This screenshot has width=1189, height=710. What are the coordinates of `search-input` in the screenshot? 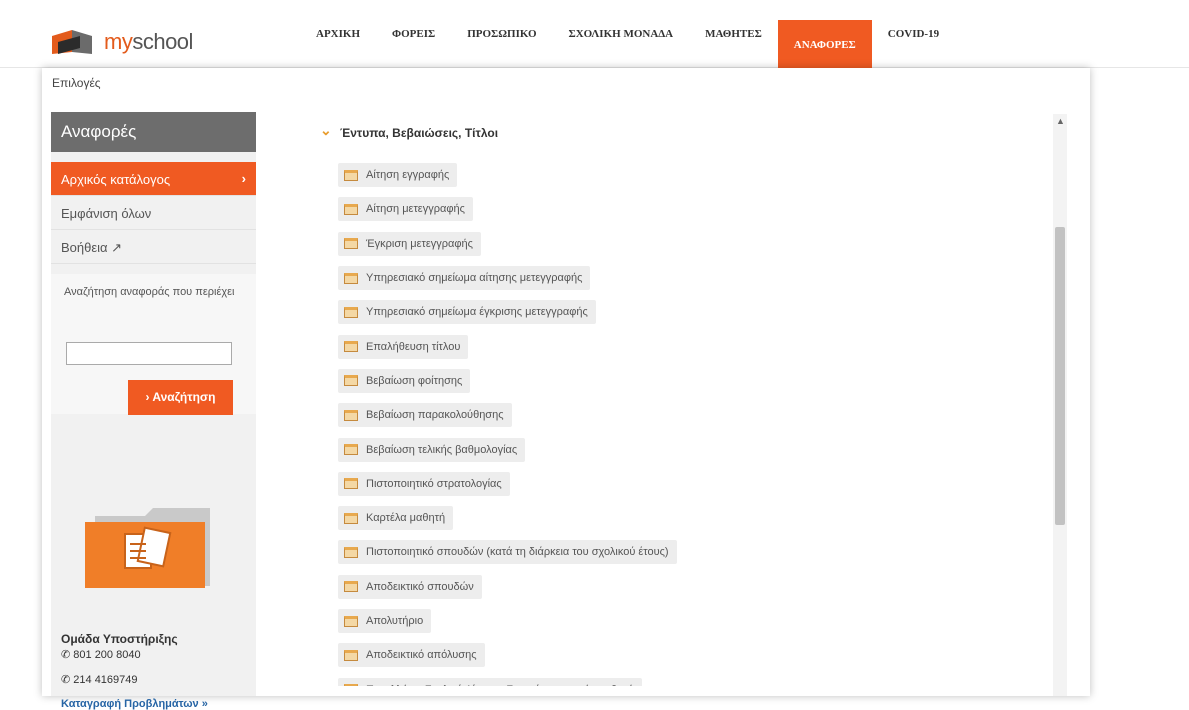 It's located at (149, 353).